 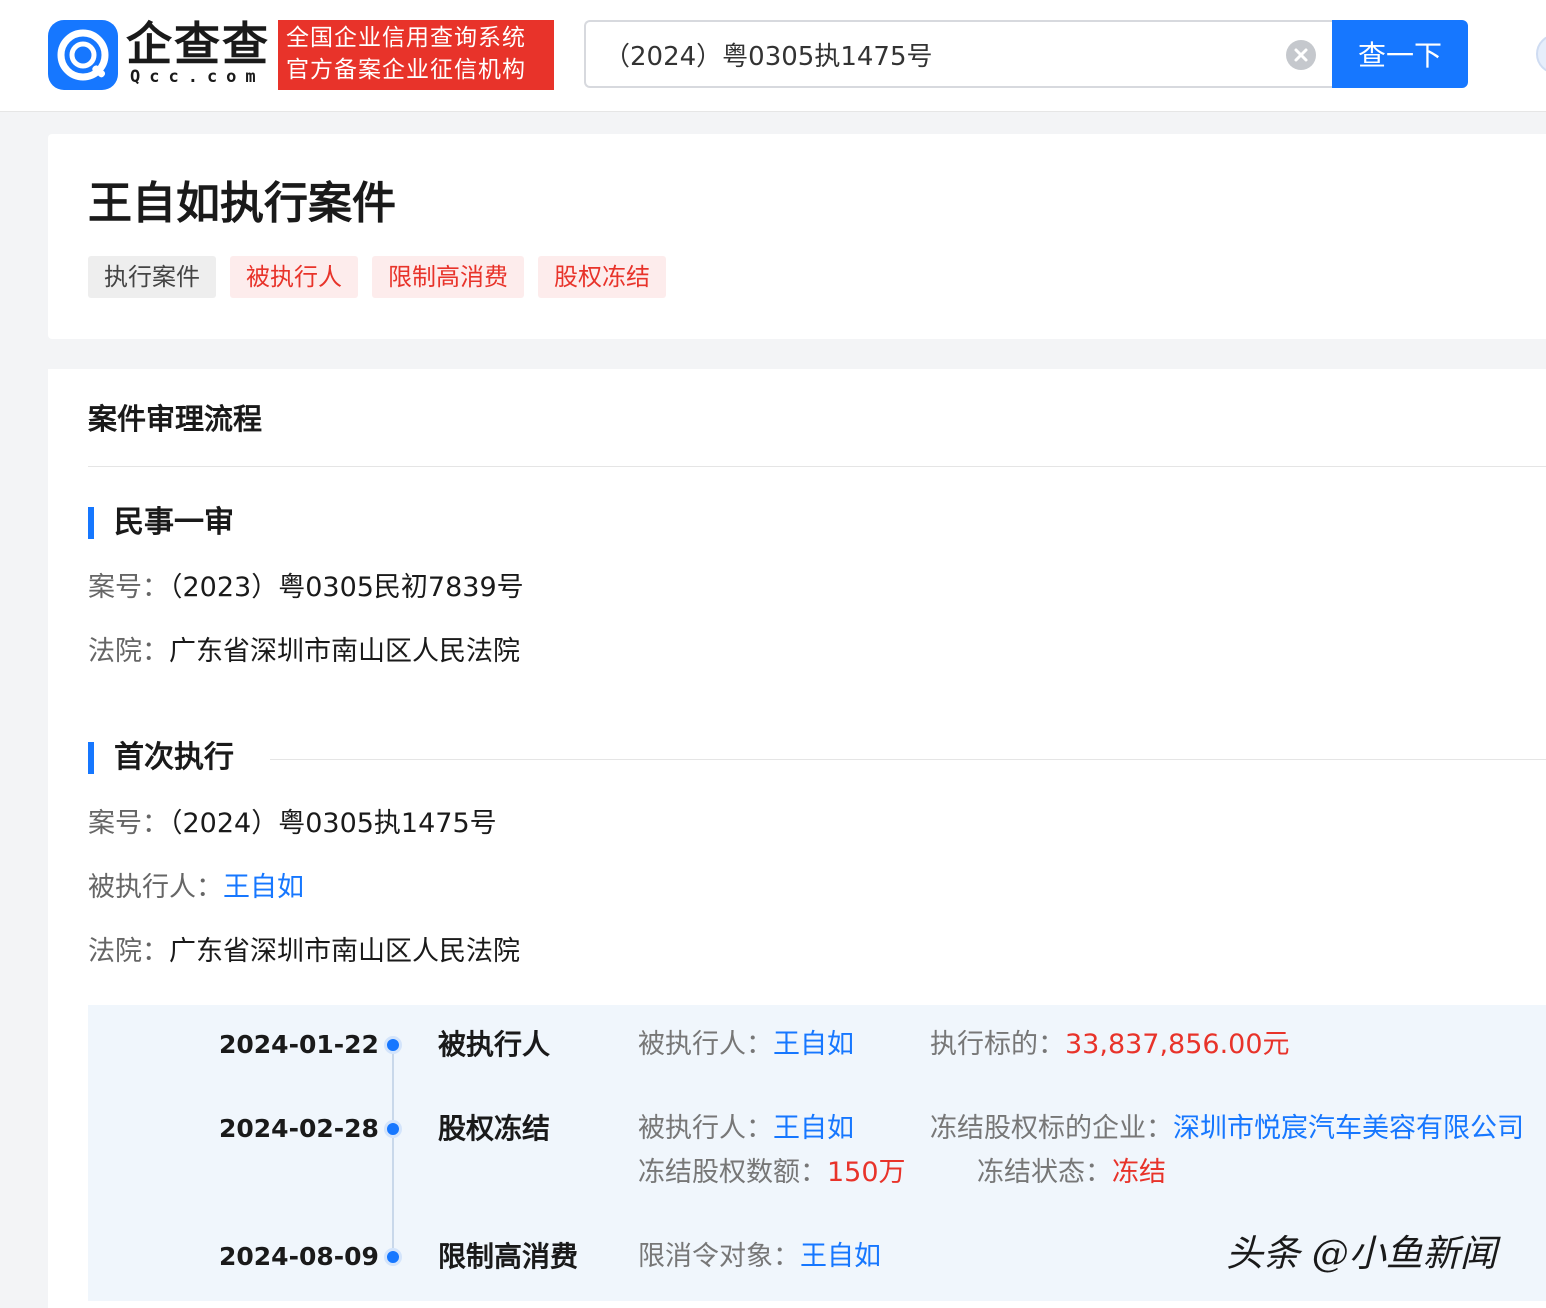 I want to click on timeline-restriction-target: 限消令对象：王自如, so click(x=759, y=1257).